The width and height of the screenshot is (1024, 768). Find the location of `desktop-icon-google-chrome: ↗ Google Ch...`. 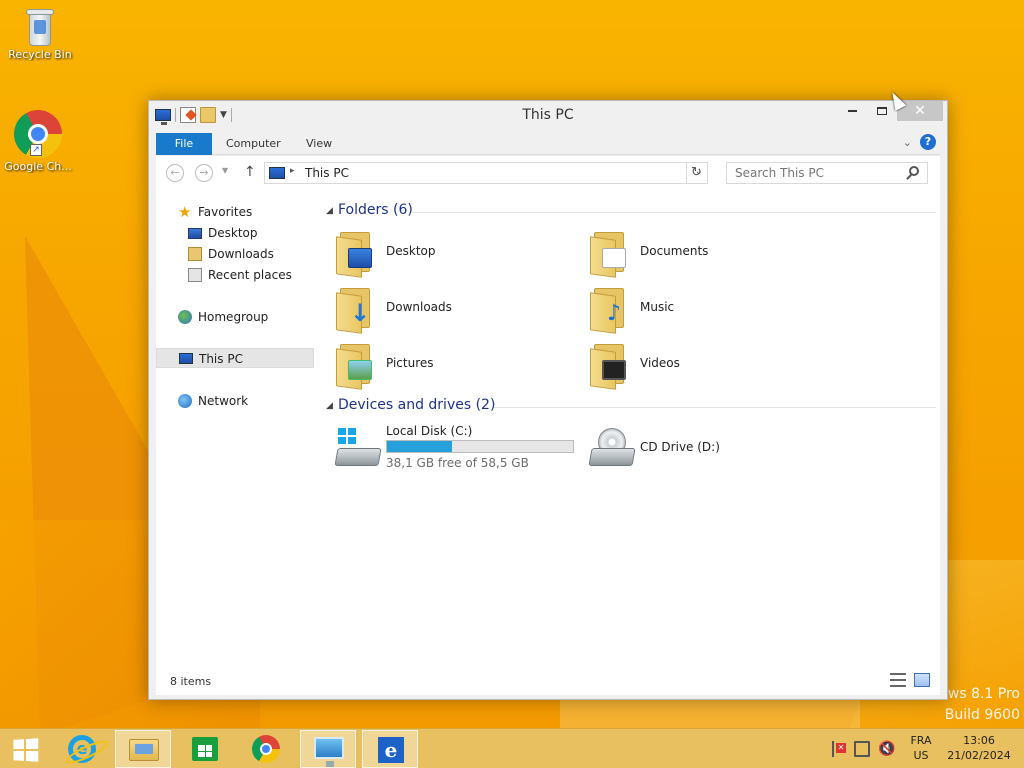

desktop-icon-google-chrome: ↗ Google Ch... is located at coordinates (39, 141).